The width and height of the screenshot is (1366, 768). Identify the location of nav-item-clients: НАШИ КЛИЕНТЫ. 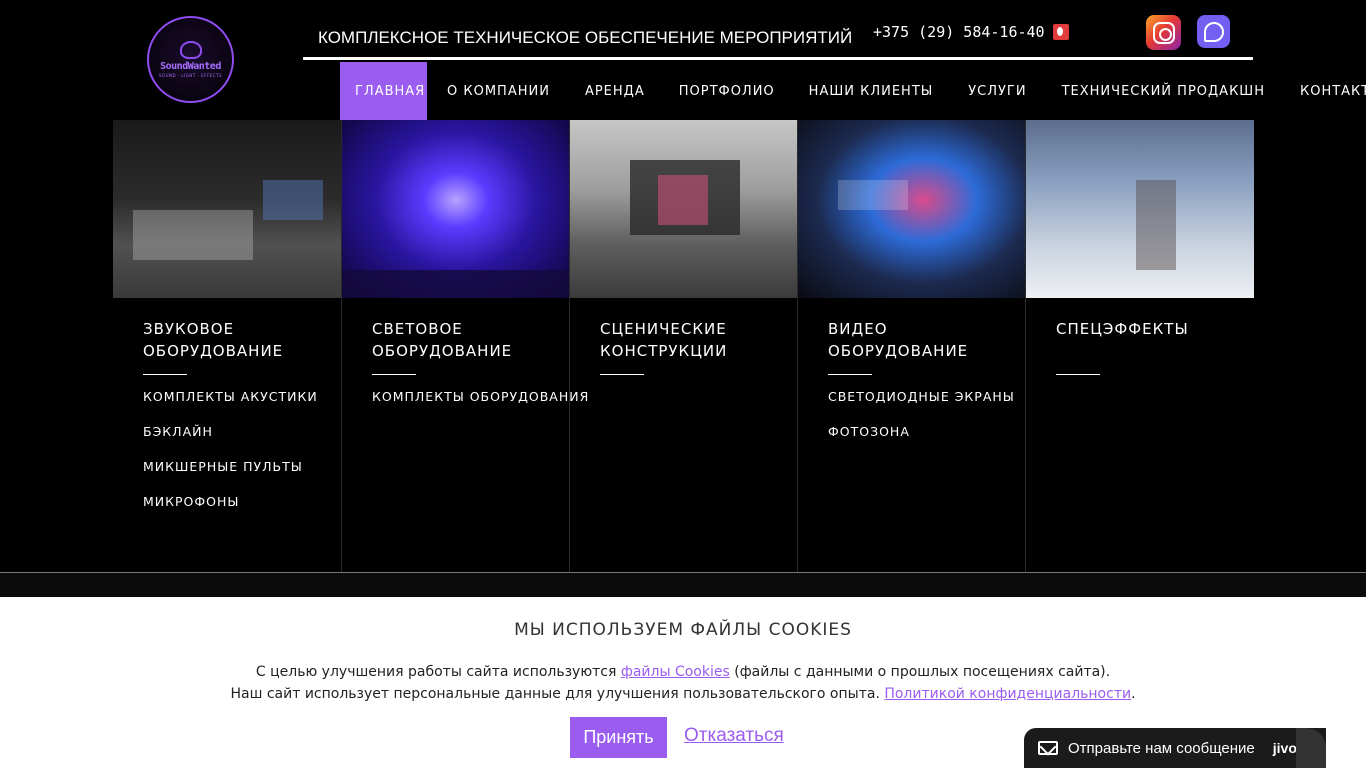
(871, 91).